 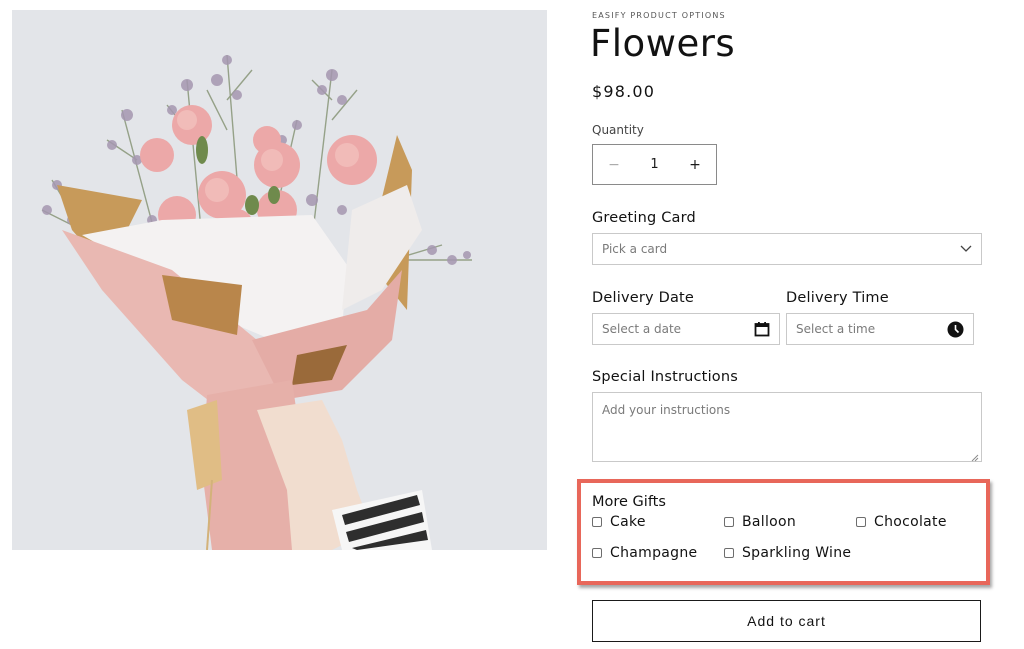 What do you see at coordinates (629, 502) in the screenshot?
I see `more-gifts-label: More Gifts` at bounding box center [629, 502].